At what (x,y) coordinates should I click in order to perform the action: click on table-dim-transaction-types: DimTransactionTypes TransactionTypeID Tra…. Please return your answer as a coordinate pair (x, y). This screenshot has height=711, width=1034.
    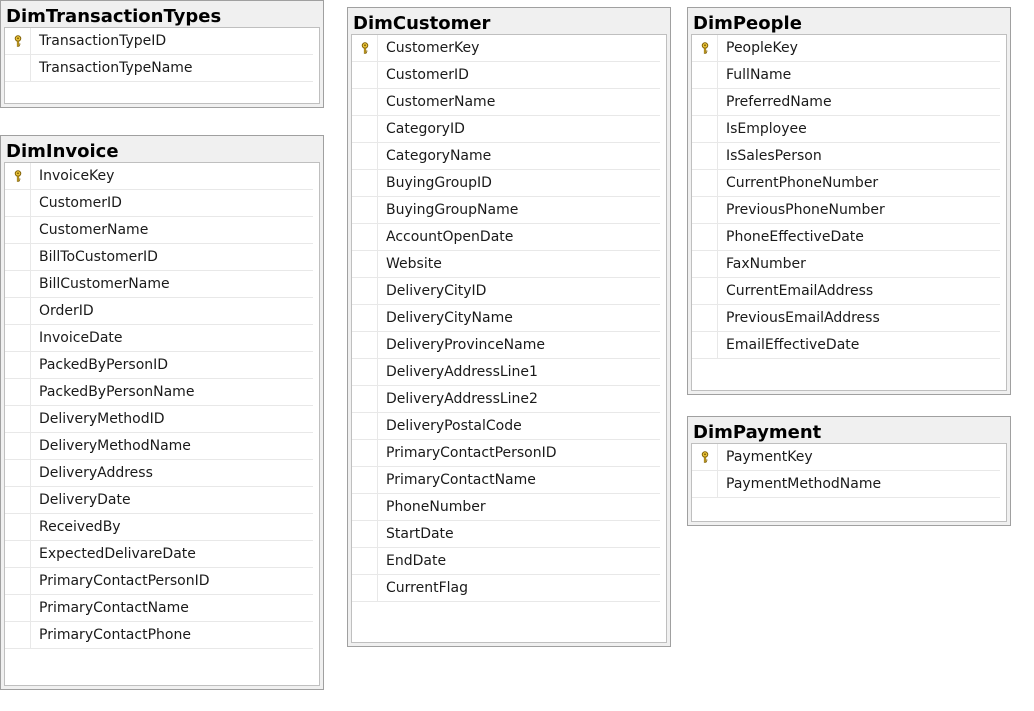
    Looking at the image, I should click on (162, 54).